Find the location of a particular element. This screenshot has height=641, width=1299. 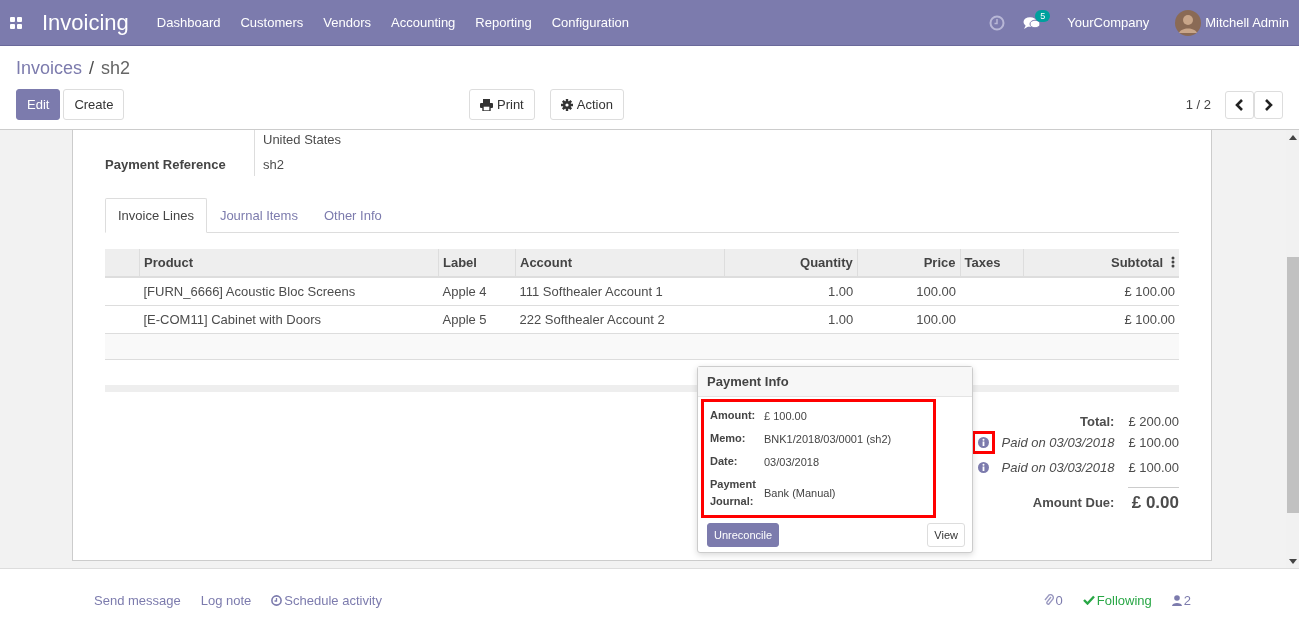

attachments-link: 0 is located at coordinates (1053, 600).